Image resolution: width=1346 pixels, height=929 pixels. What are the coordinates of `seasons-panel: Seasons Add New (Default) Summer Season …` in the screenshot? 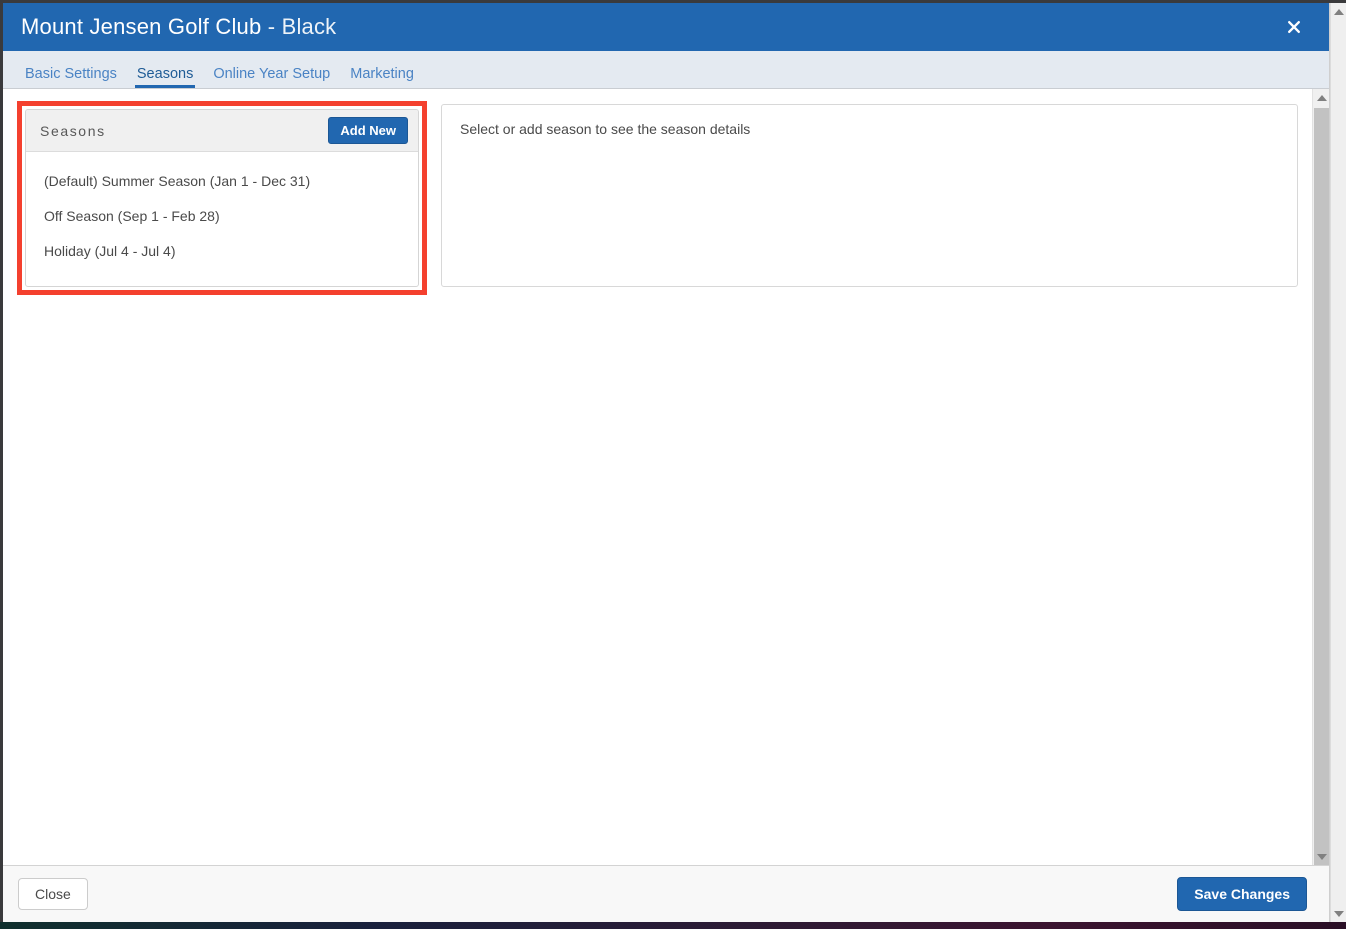 It's located at (222, 198).